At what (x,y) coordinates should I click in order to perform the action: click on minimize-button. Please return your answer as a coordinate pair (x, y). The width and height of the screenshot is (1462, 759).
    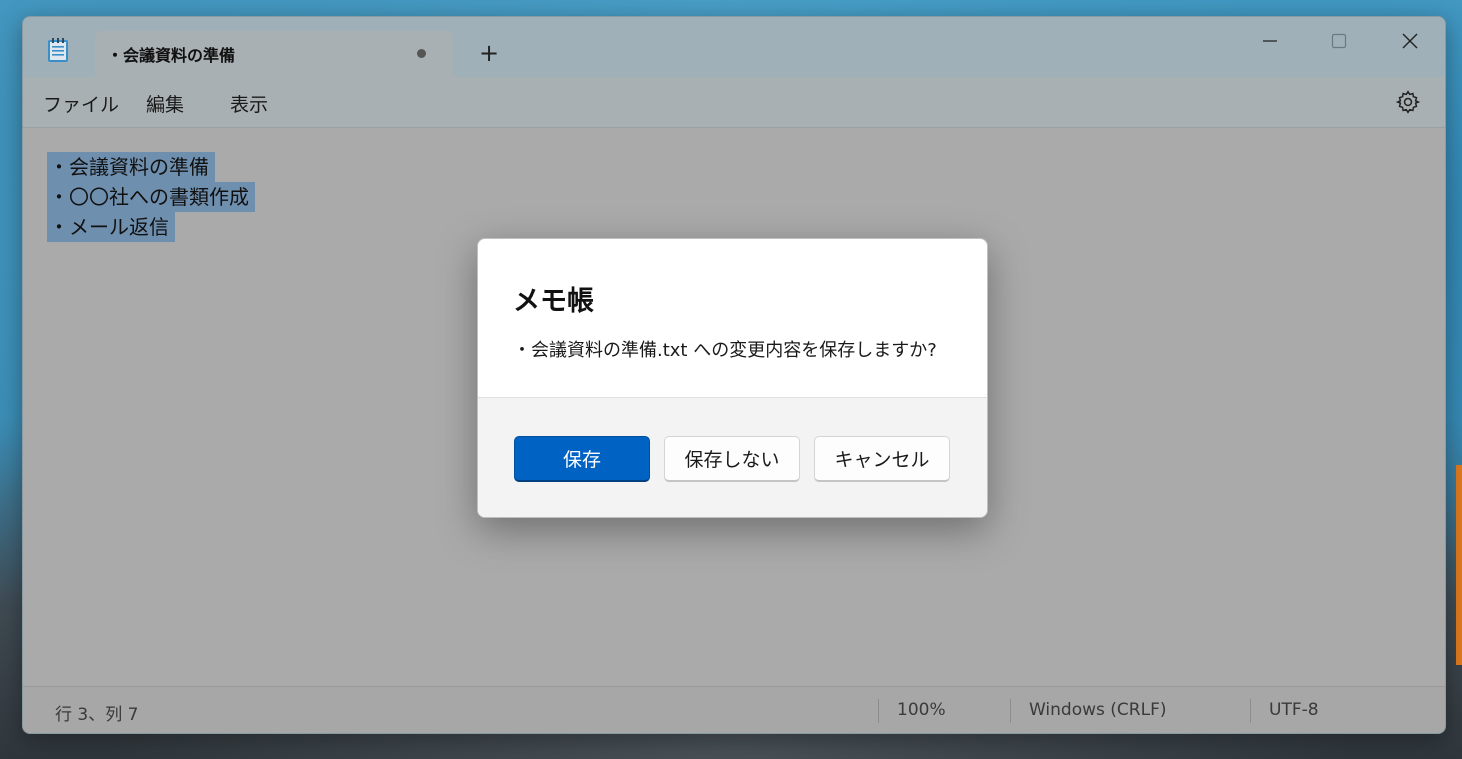
    Looking at the image, I should click on (1270, 41).